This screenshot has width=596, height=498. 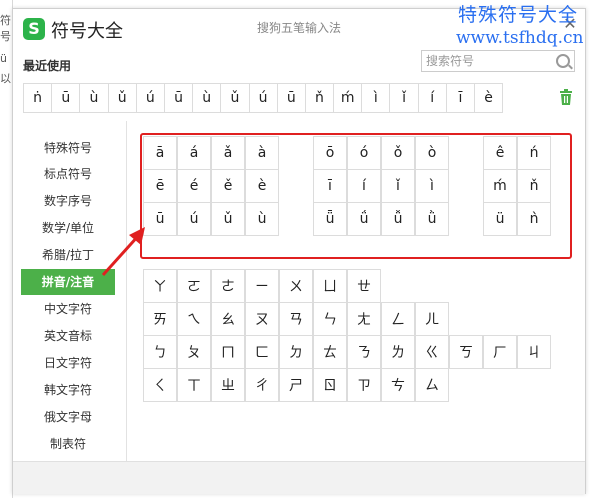 I want to click on symbol-cell: ú, so click(x=194, y=219).